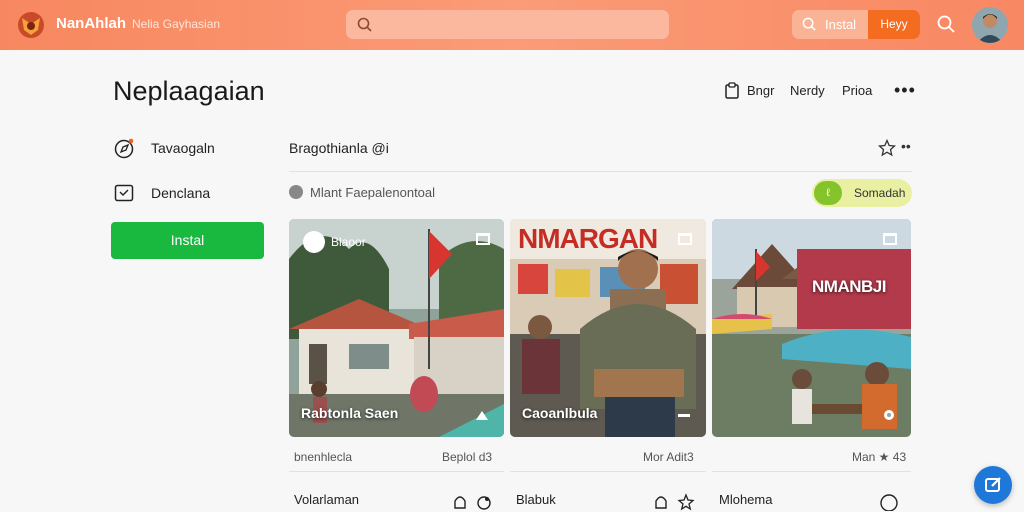 The height and width of the screenshot is (512, 1024). What do you see at coordinates (588, 238) in the screenshot?
I see `card-banner-text: NMARGAN` at bounding box center [588, 238].